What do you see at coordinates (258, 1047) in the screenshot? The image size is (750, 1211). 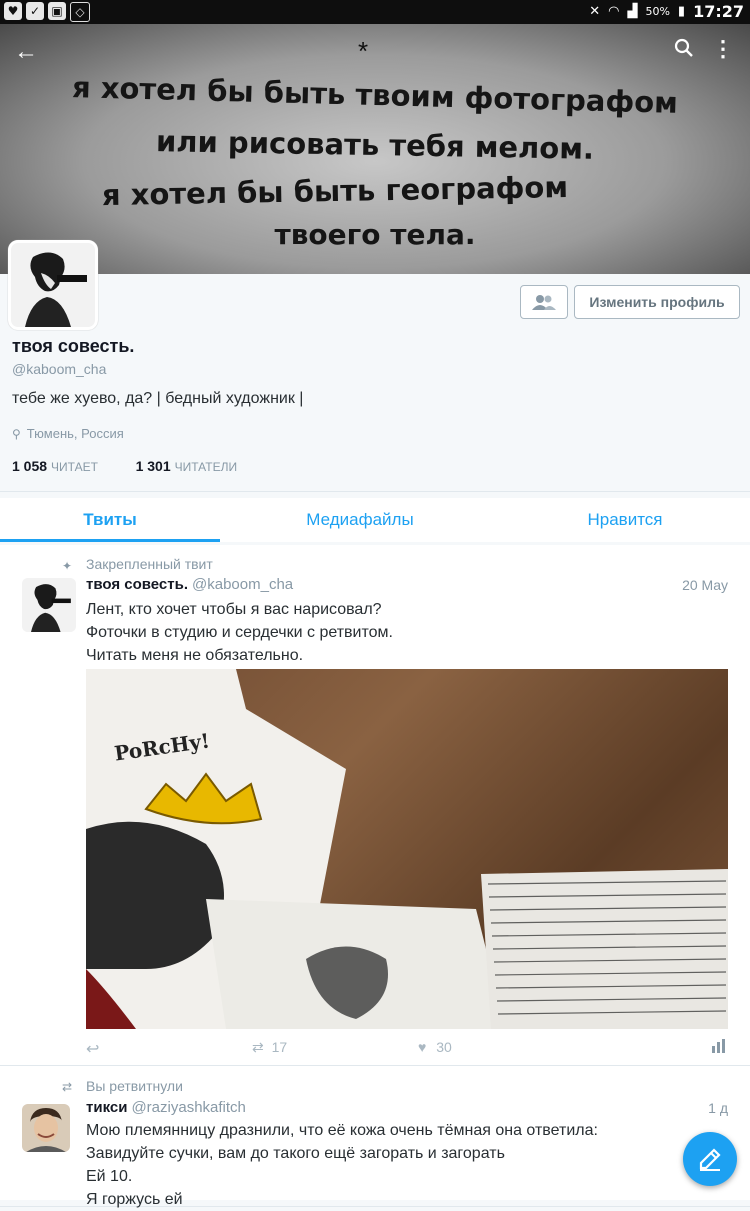 I see `retweet-icon: ⇄` at bounding box center [258, 1047].